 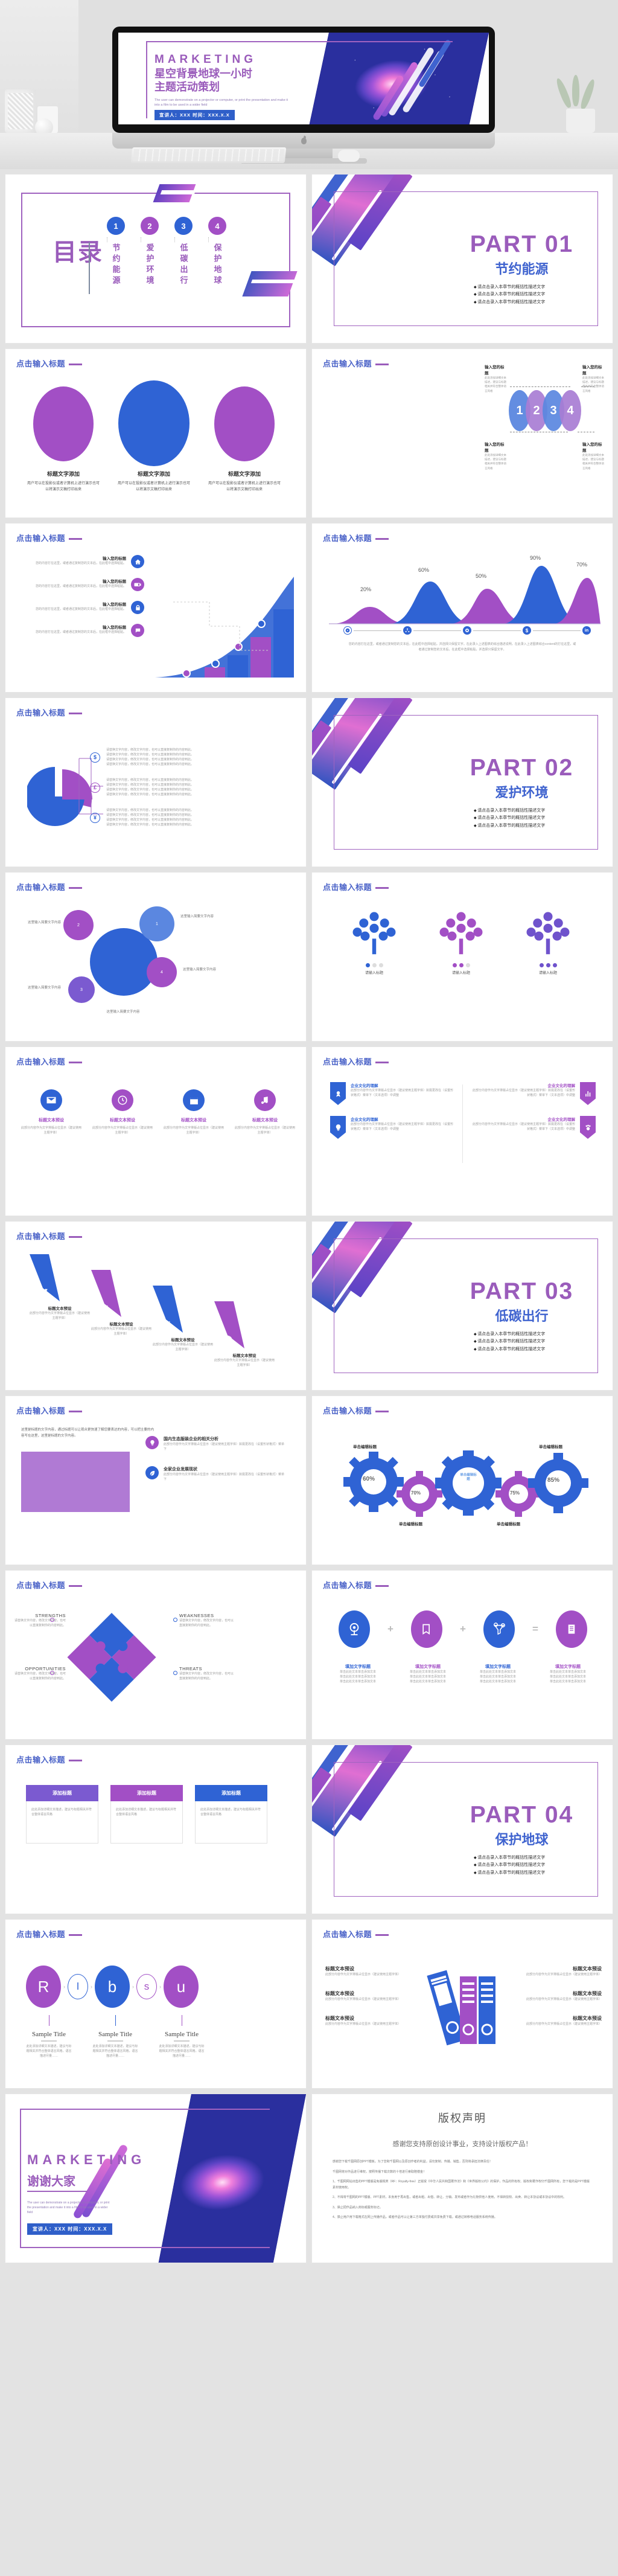 What do you see at coordinates (78, 1986) in the screenshot?
I see `letter-badge: l` at bounding box center [78, 1986].